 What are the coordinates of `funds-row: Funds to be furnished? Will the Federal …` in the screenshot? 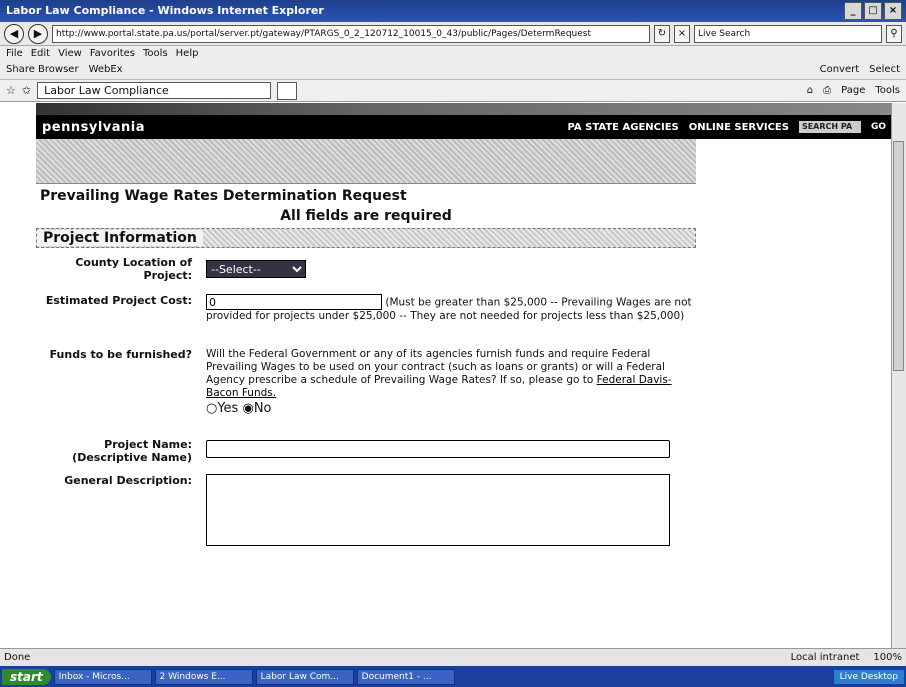 It's located at (366, 393).